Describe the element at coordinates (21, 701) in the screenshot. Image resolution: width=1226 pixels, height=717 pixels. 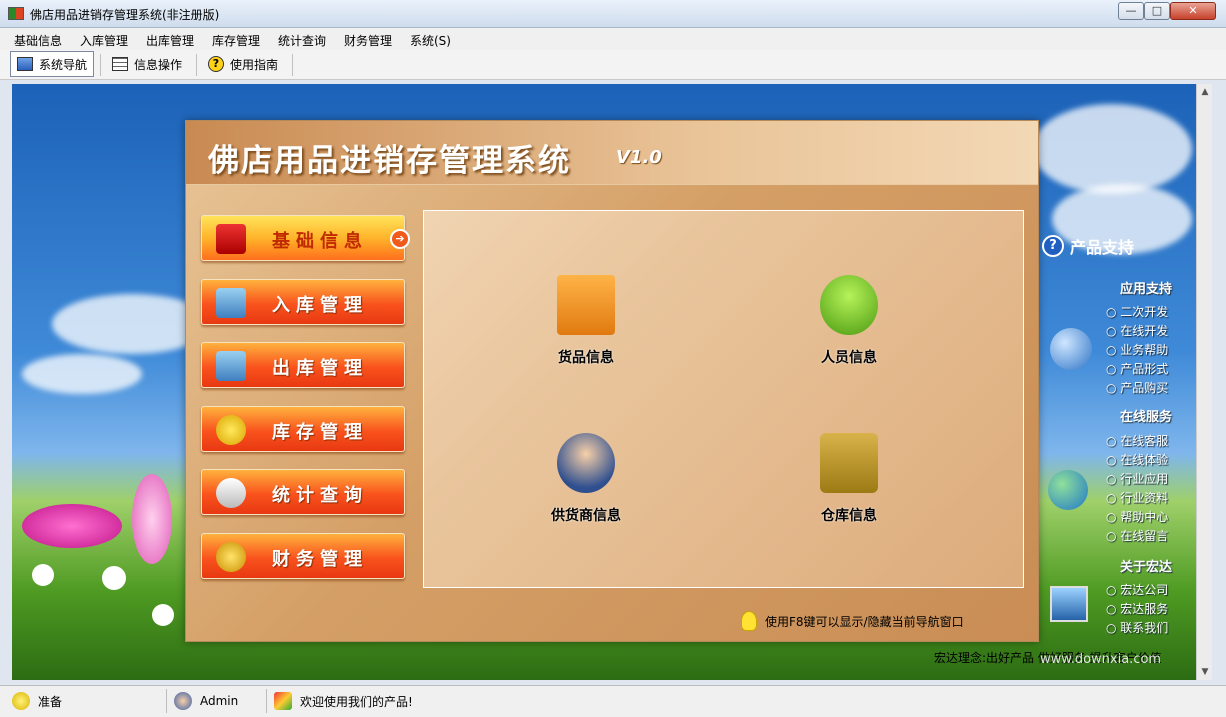
I see `smiley-icon` at that location.